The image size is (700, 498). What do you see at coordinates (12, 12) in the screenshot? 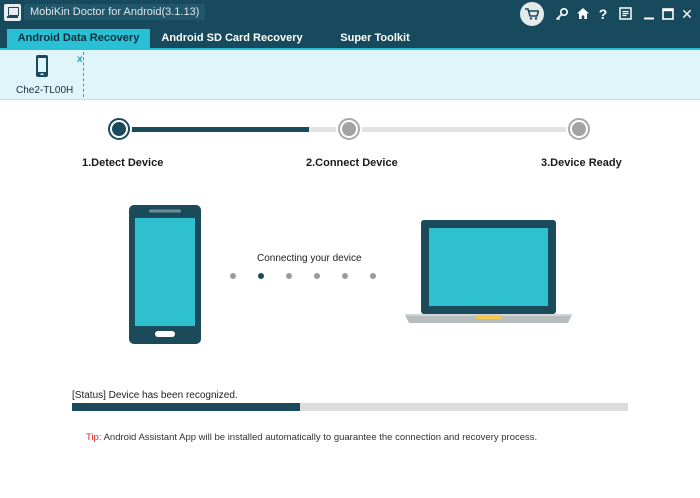
I see `app-logo-icon` at bounding box center [12, 12].